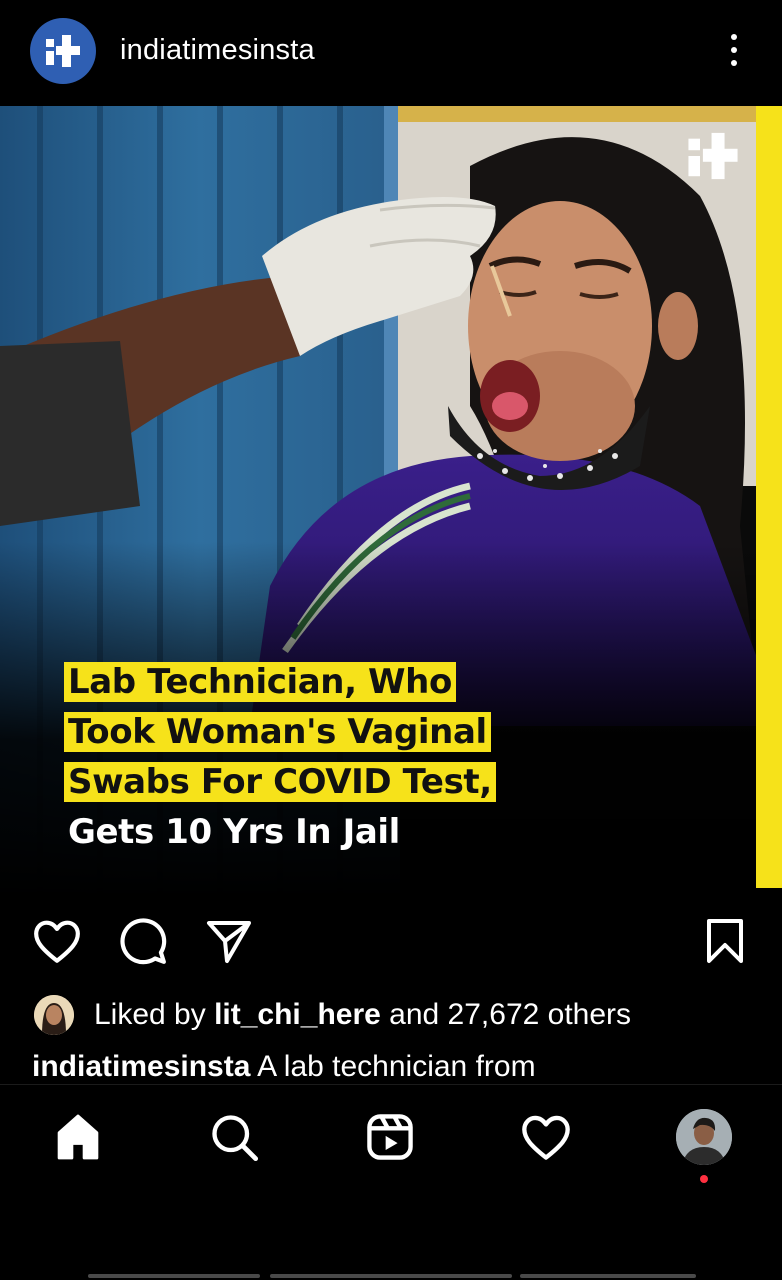 The height and width of the screenshot is (1280, 782). I want to click on nav-reels, so click(390, 1137).